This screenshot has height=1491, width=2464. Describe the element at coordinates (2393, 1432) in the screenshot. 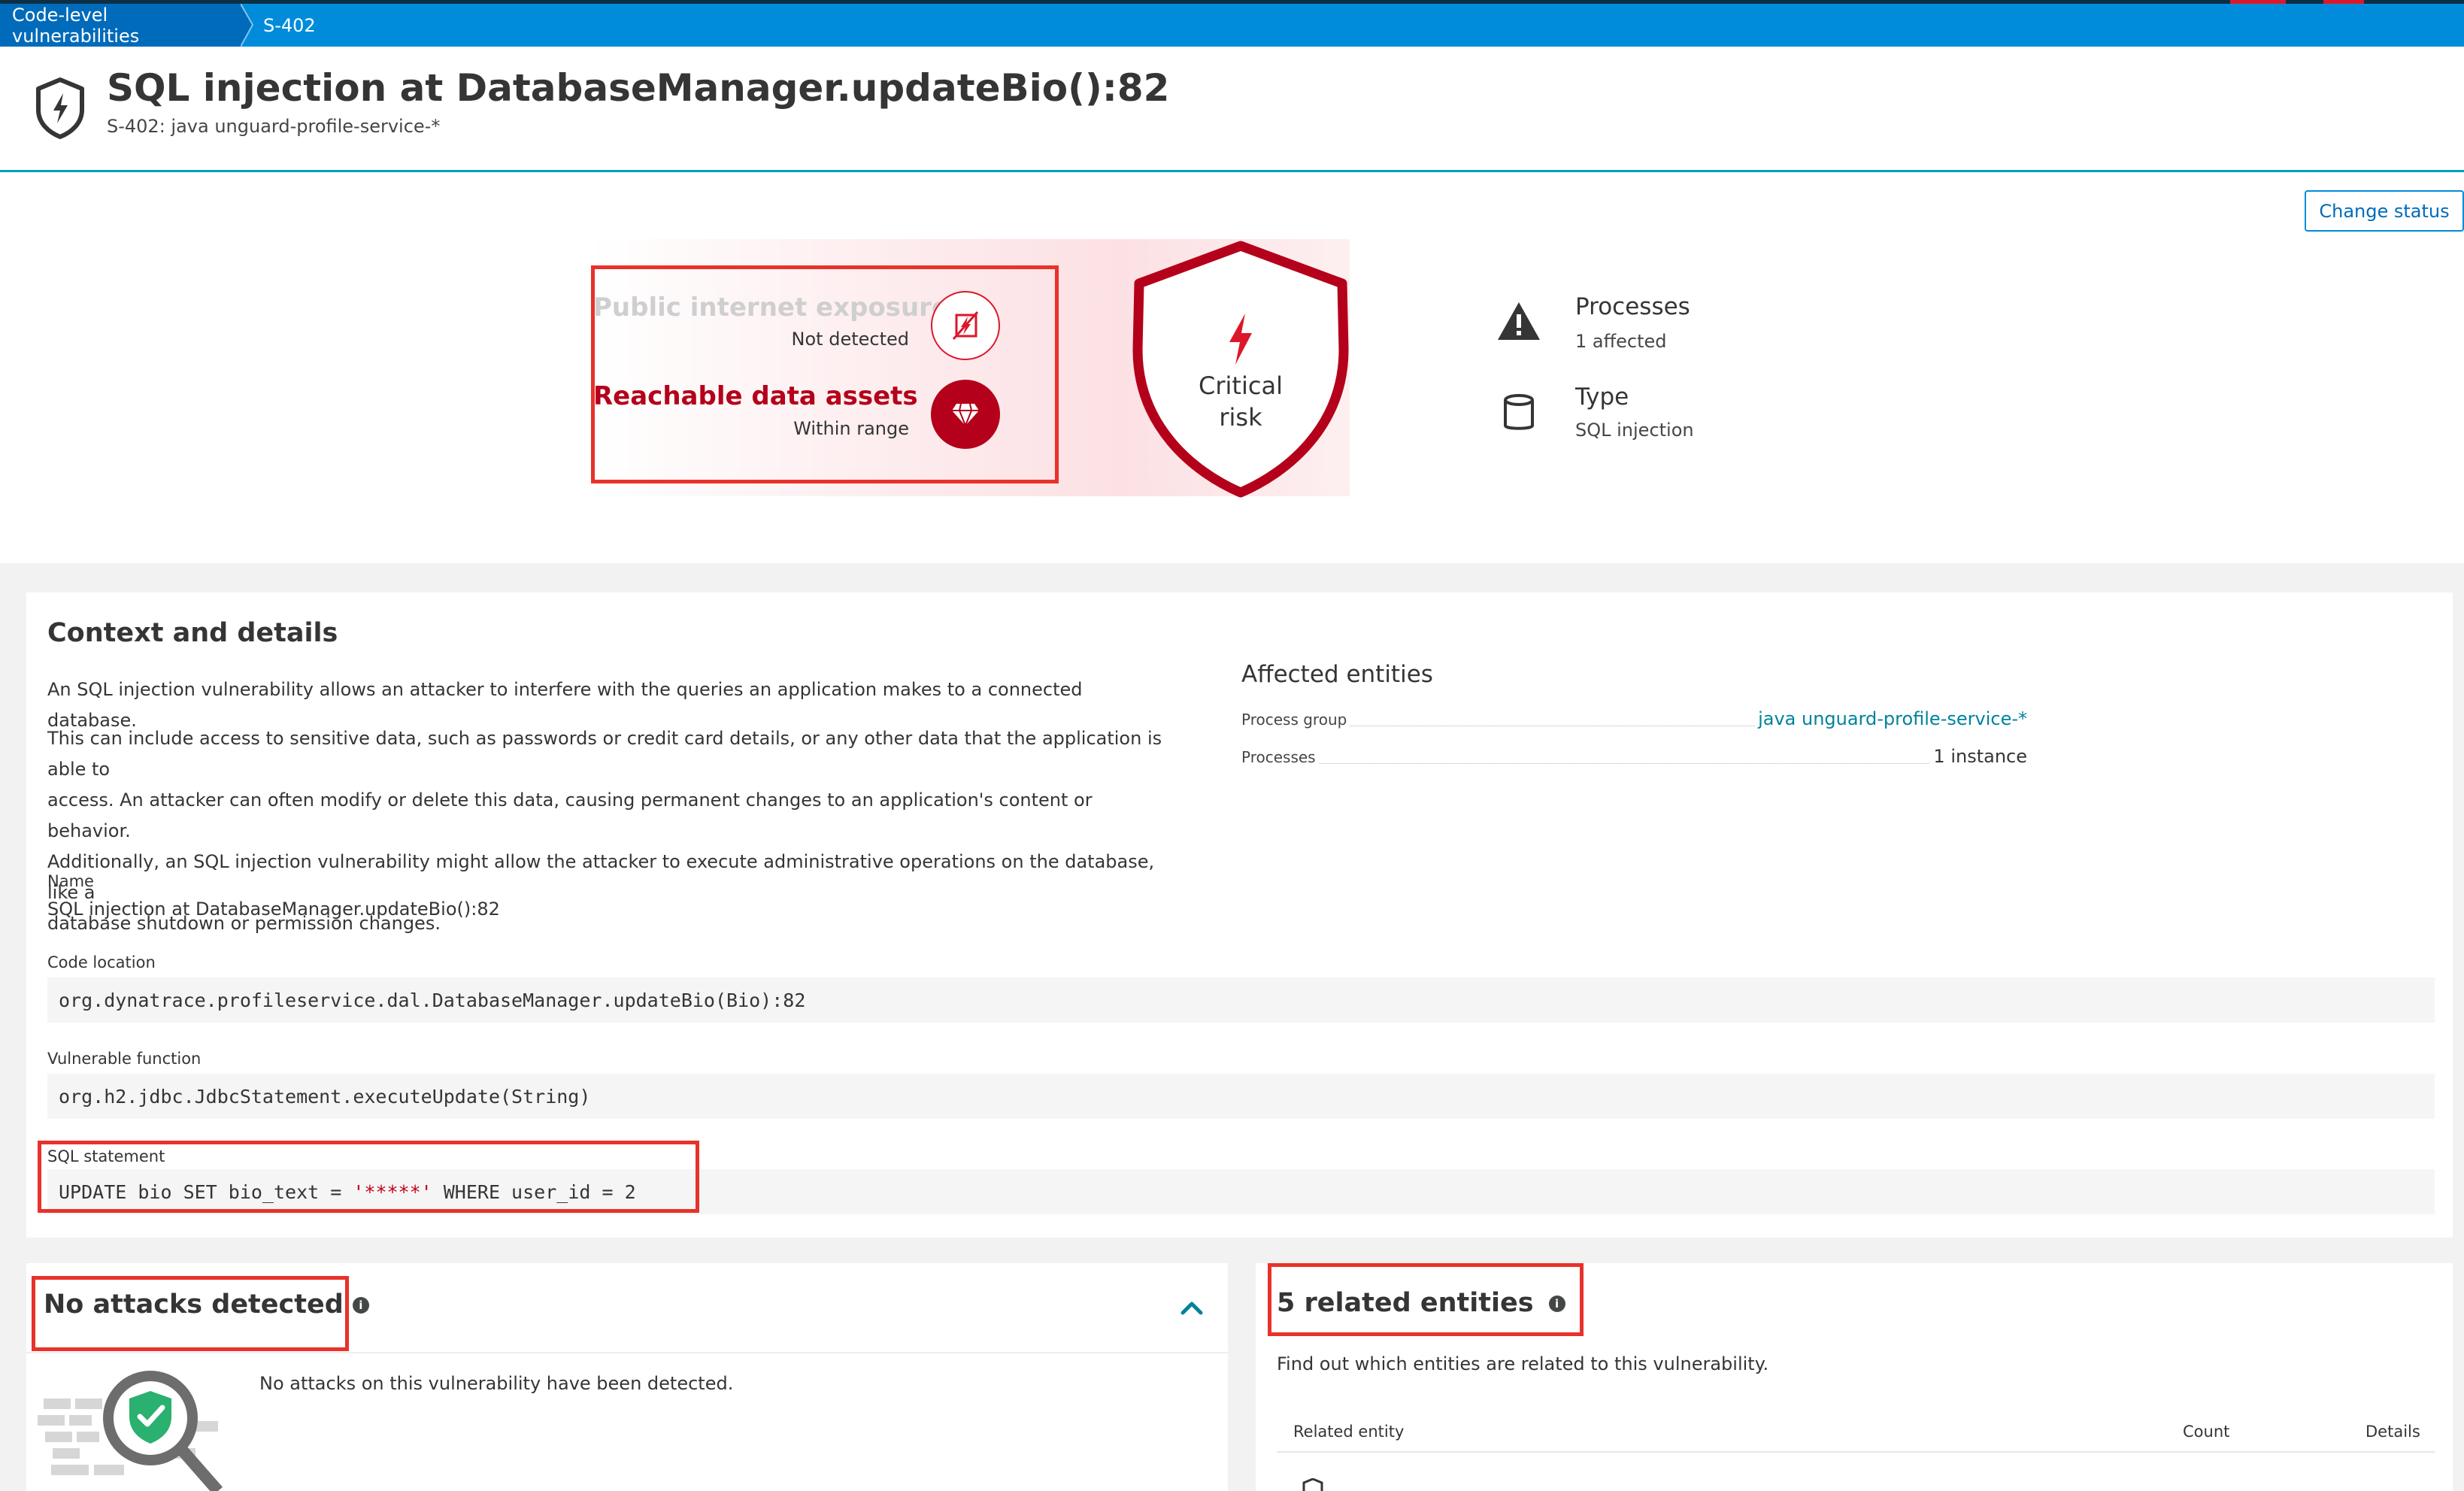

I see `column-header-details: Details` at that location.